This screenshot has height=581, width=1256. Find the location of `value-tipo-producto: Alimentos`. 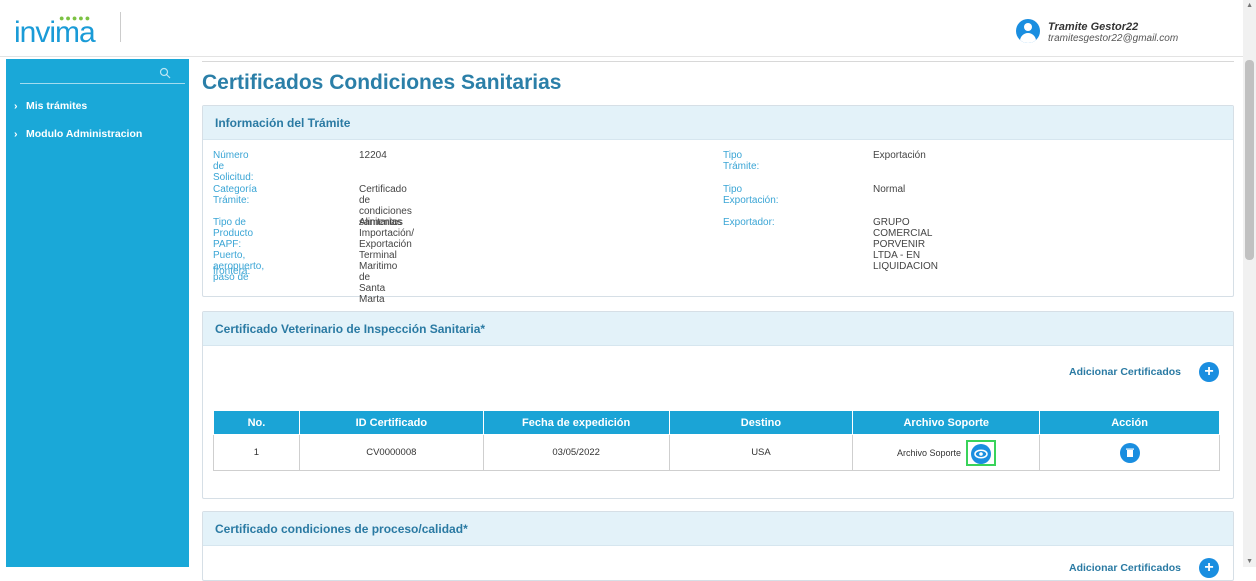

value-tipo-producto: Alimentos is located at coordinates (381, 222).